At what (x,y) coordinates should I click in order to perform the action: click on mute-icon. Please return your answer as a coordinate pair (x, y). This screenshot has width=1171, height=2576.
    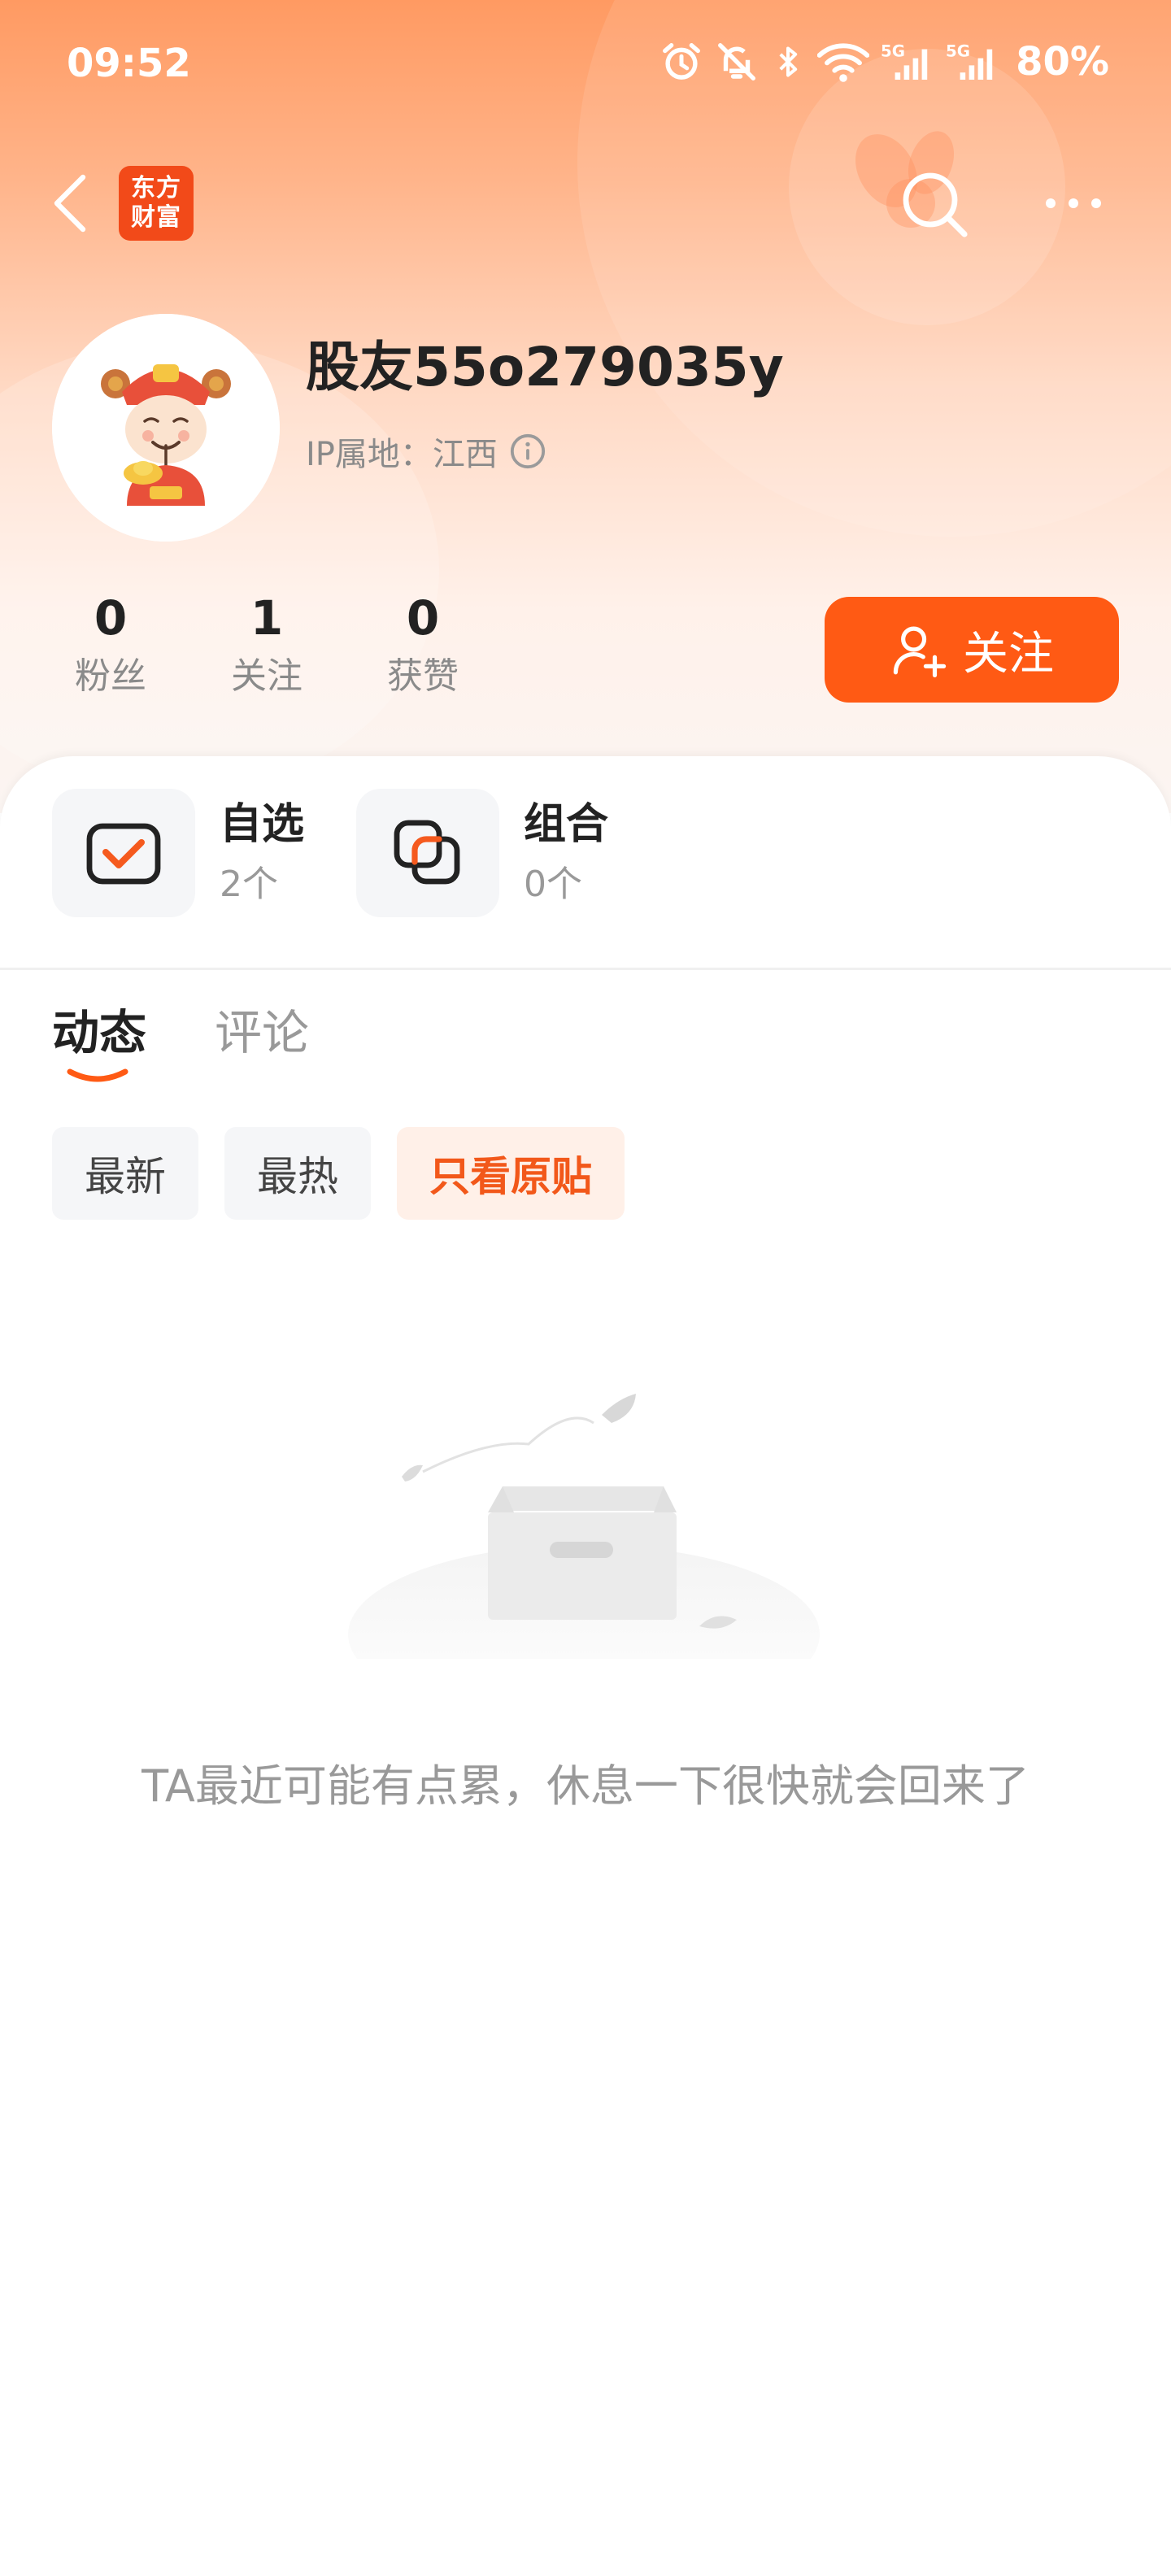
    Looking at the image, I should click on (737, 61).